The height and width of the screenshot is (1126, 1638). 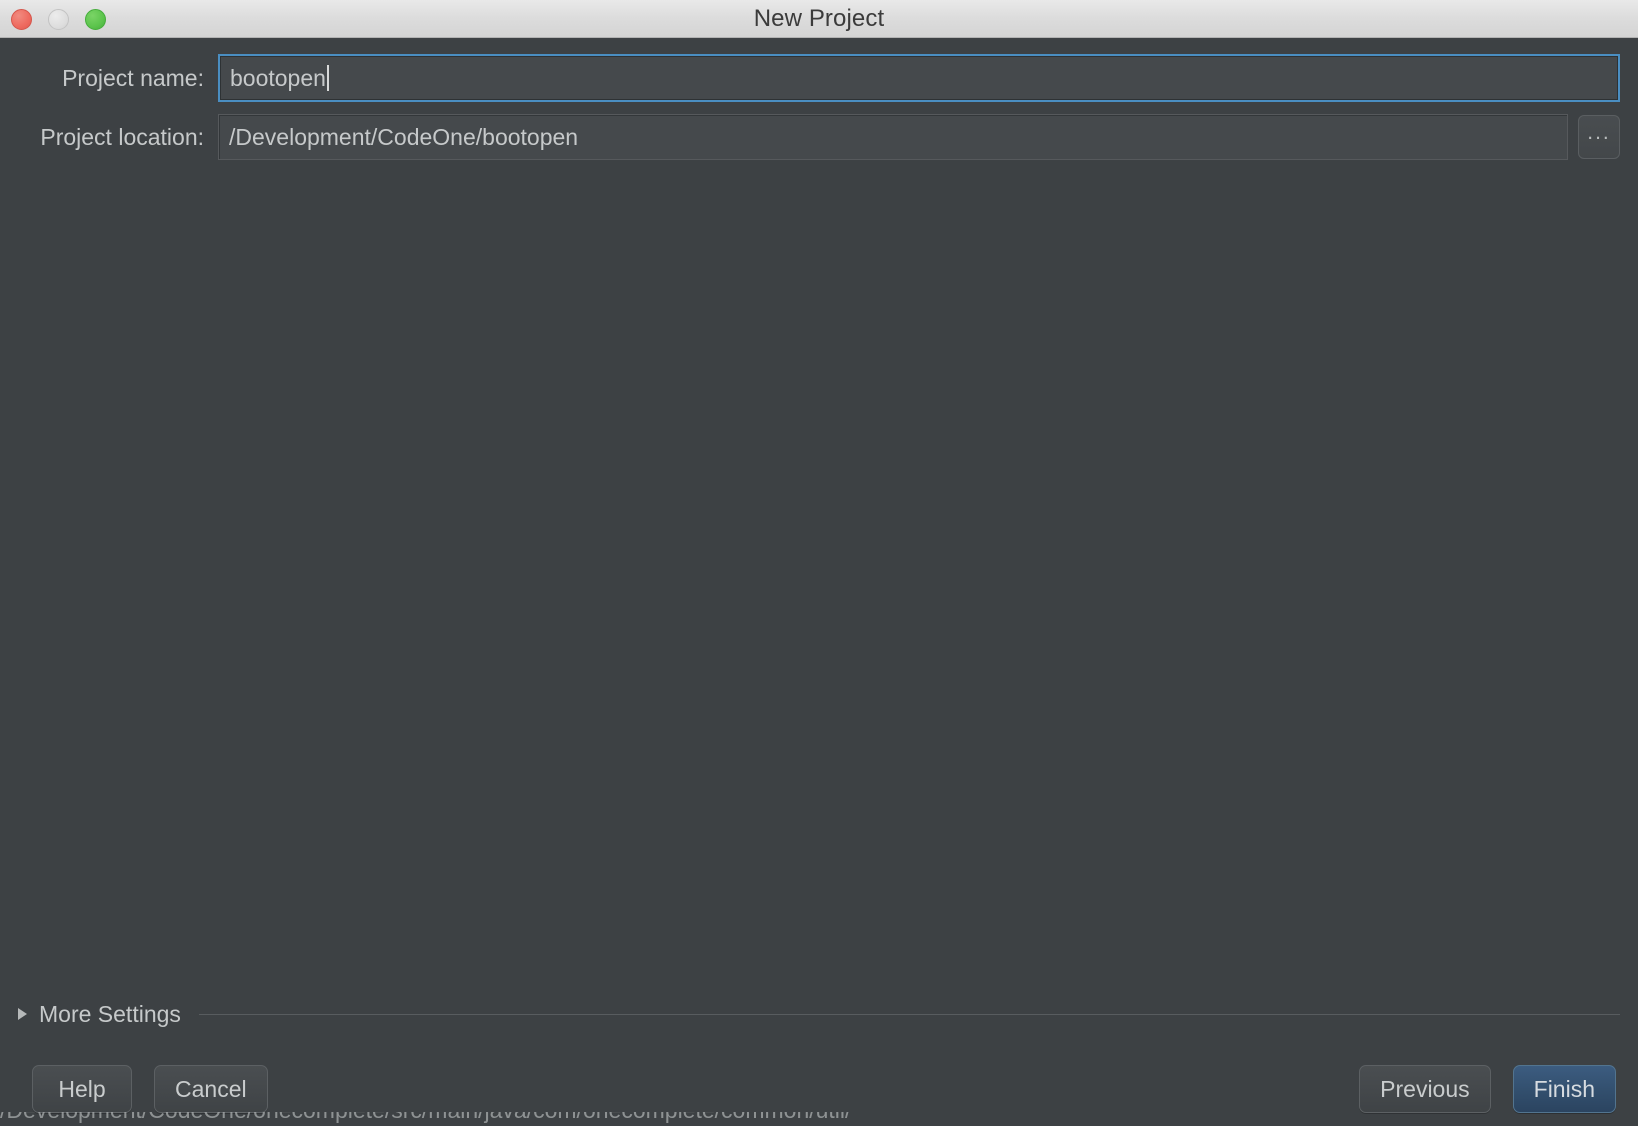 I want to click on text-caret, so click(x=327, y=78).